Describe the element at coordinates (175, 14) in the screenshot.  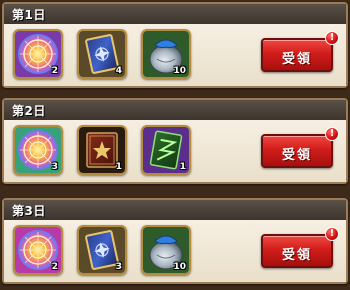
I see `day-header: 第1日` at that location.